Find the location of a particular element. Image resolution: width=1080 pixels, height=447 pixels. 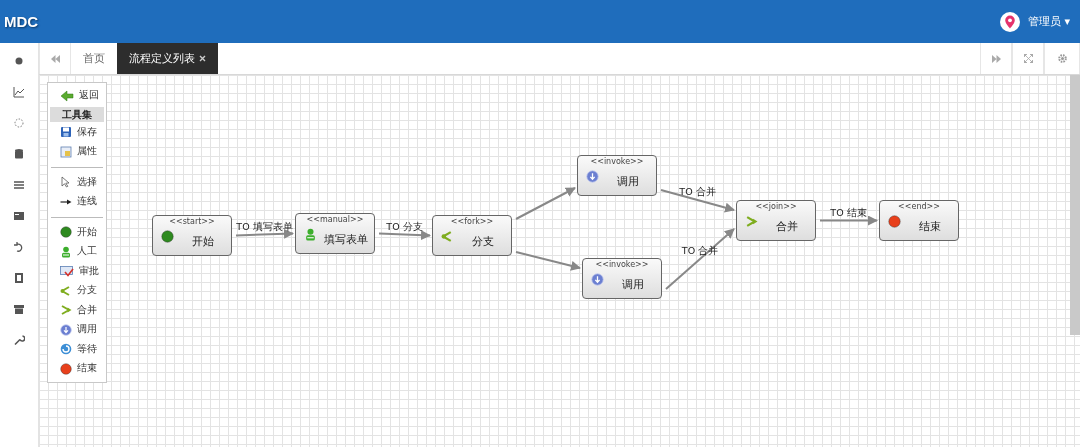

double-right-icon is located at coordinates (996, 58).